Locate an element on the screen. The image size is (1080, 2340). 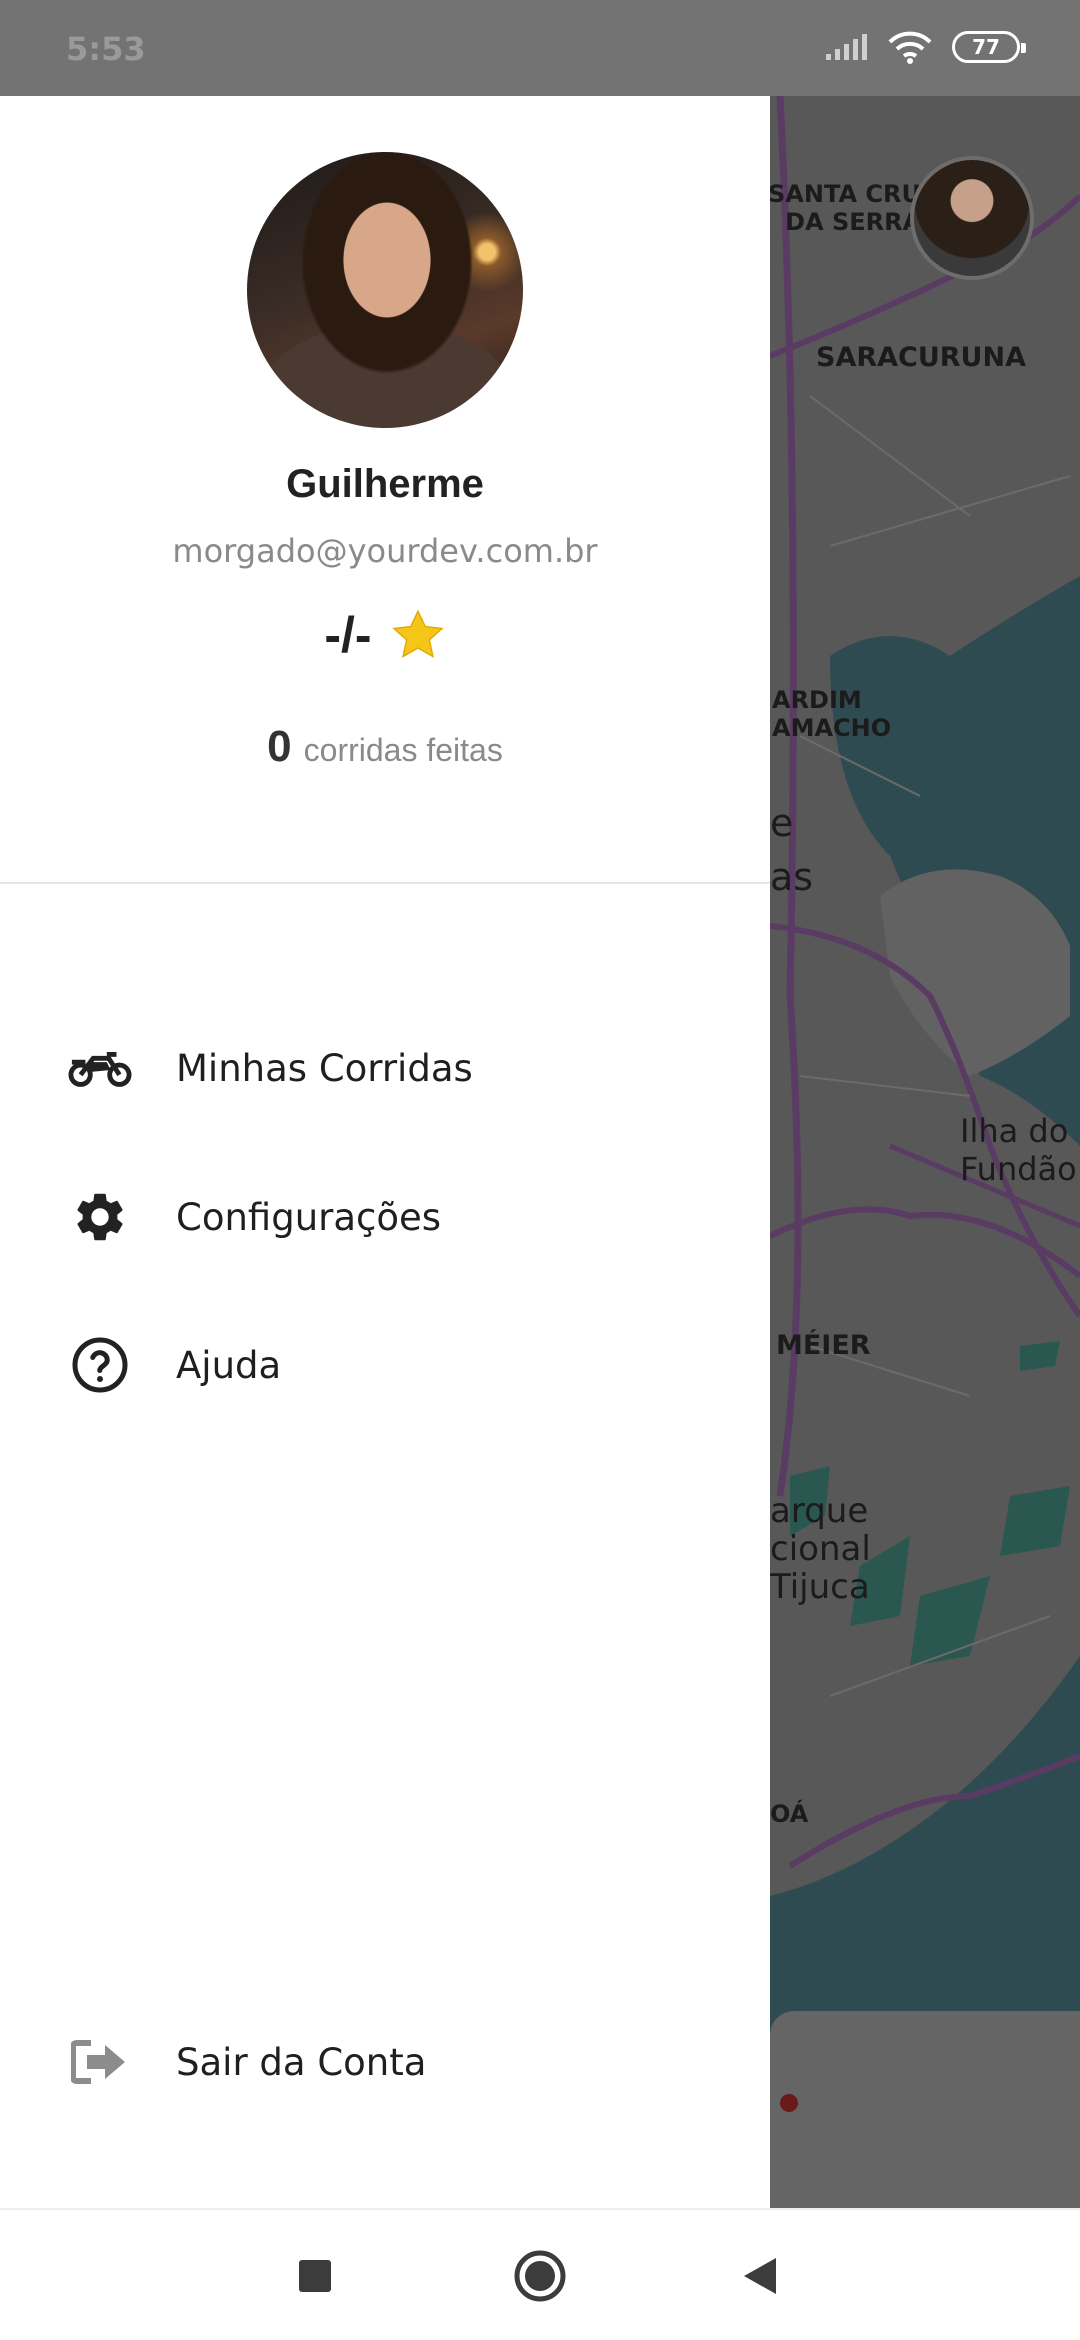
home-circle-icon is located at coordinates (540, 2276).